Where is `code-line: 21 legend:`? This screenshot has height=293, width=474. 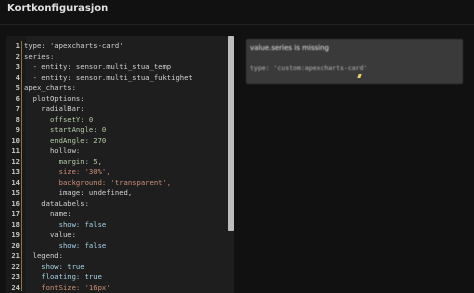
code-line: 21 legend: is located at coordinates (117, 256).